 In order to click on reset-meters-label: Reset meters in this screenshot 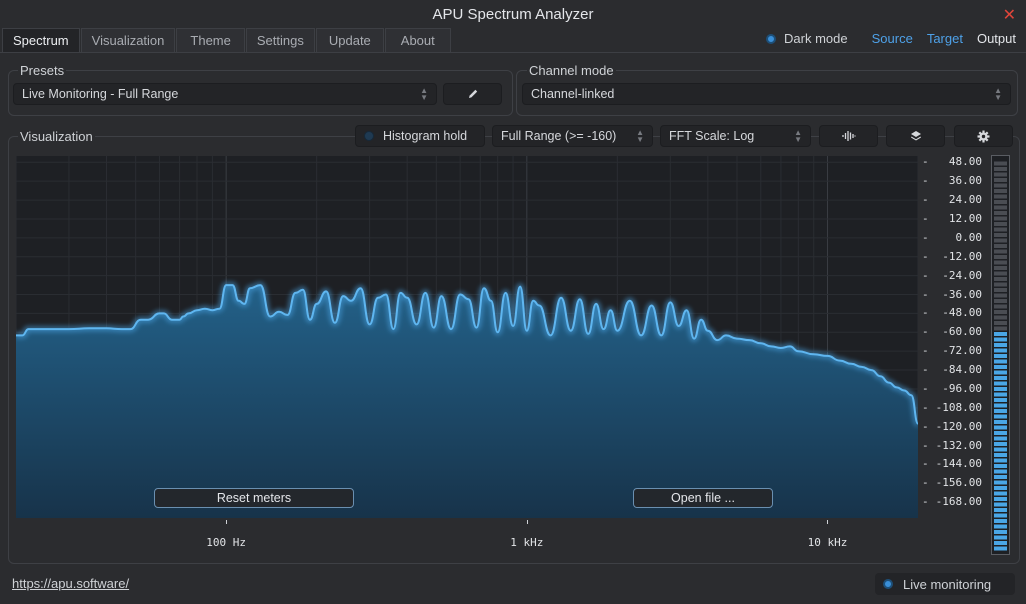, I will do `click(254, 498)`.